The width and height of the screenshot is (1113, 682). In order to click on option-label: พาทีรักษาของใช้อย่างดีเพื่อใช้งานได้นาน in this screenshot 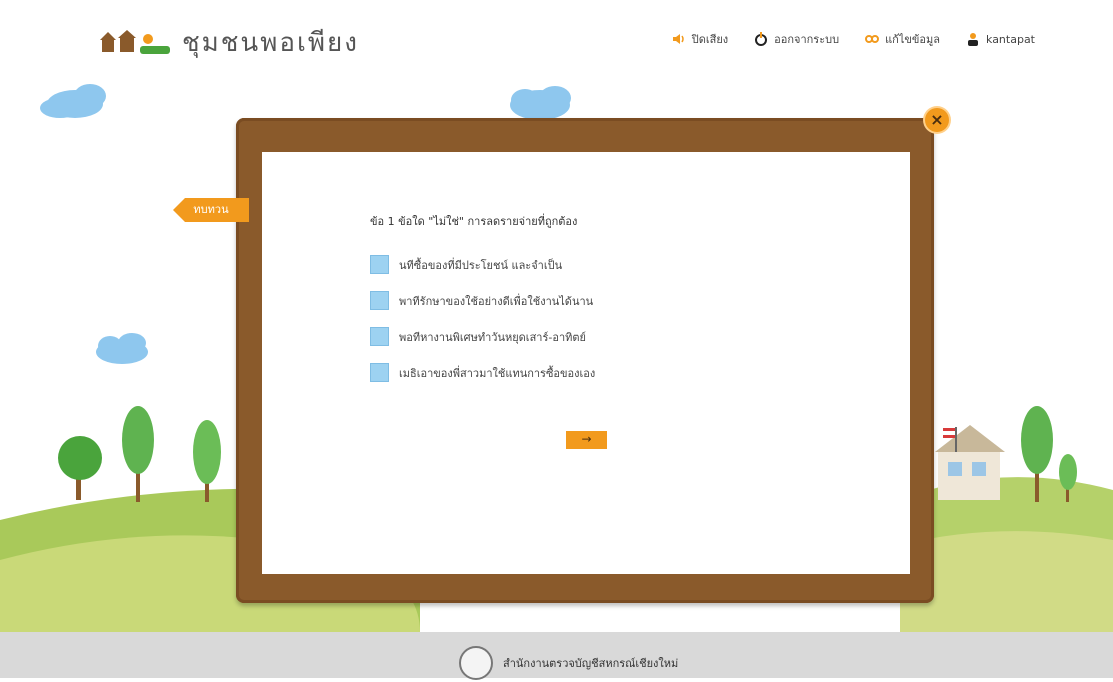, I will do `click(496, 301)`.